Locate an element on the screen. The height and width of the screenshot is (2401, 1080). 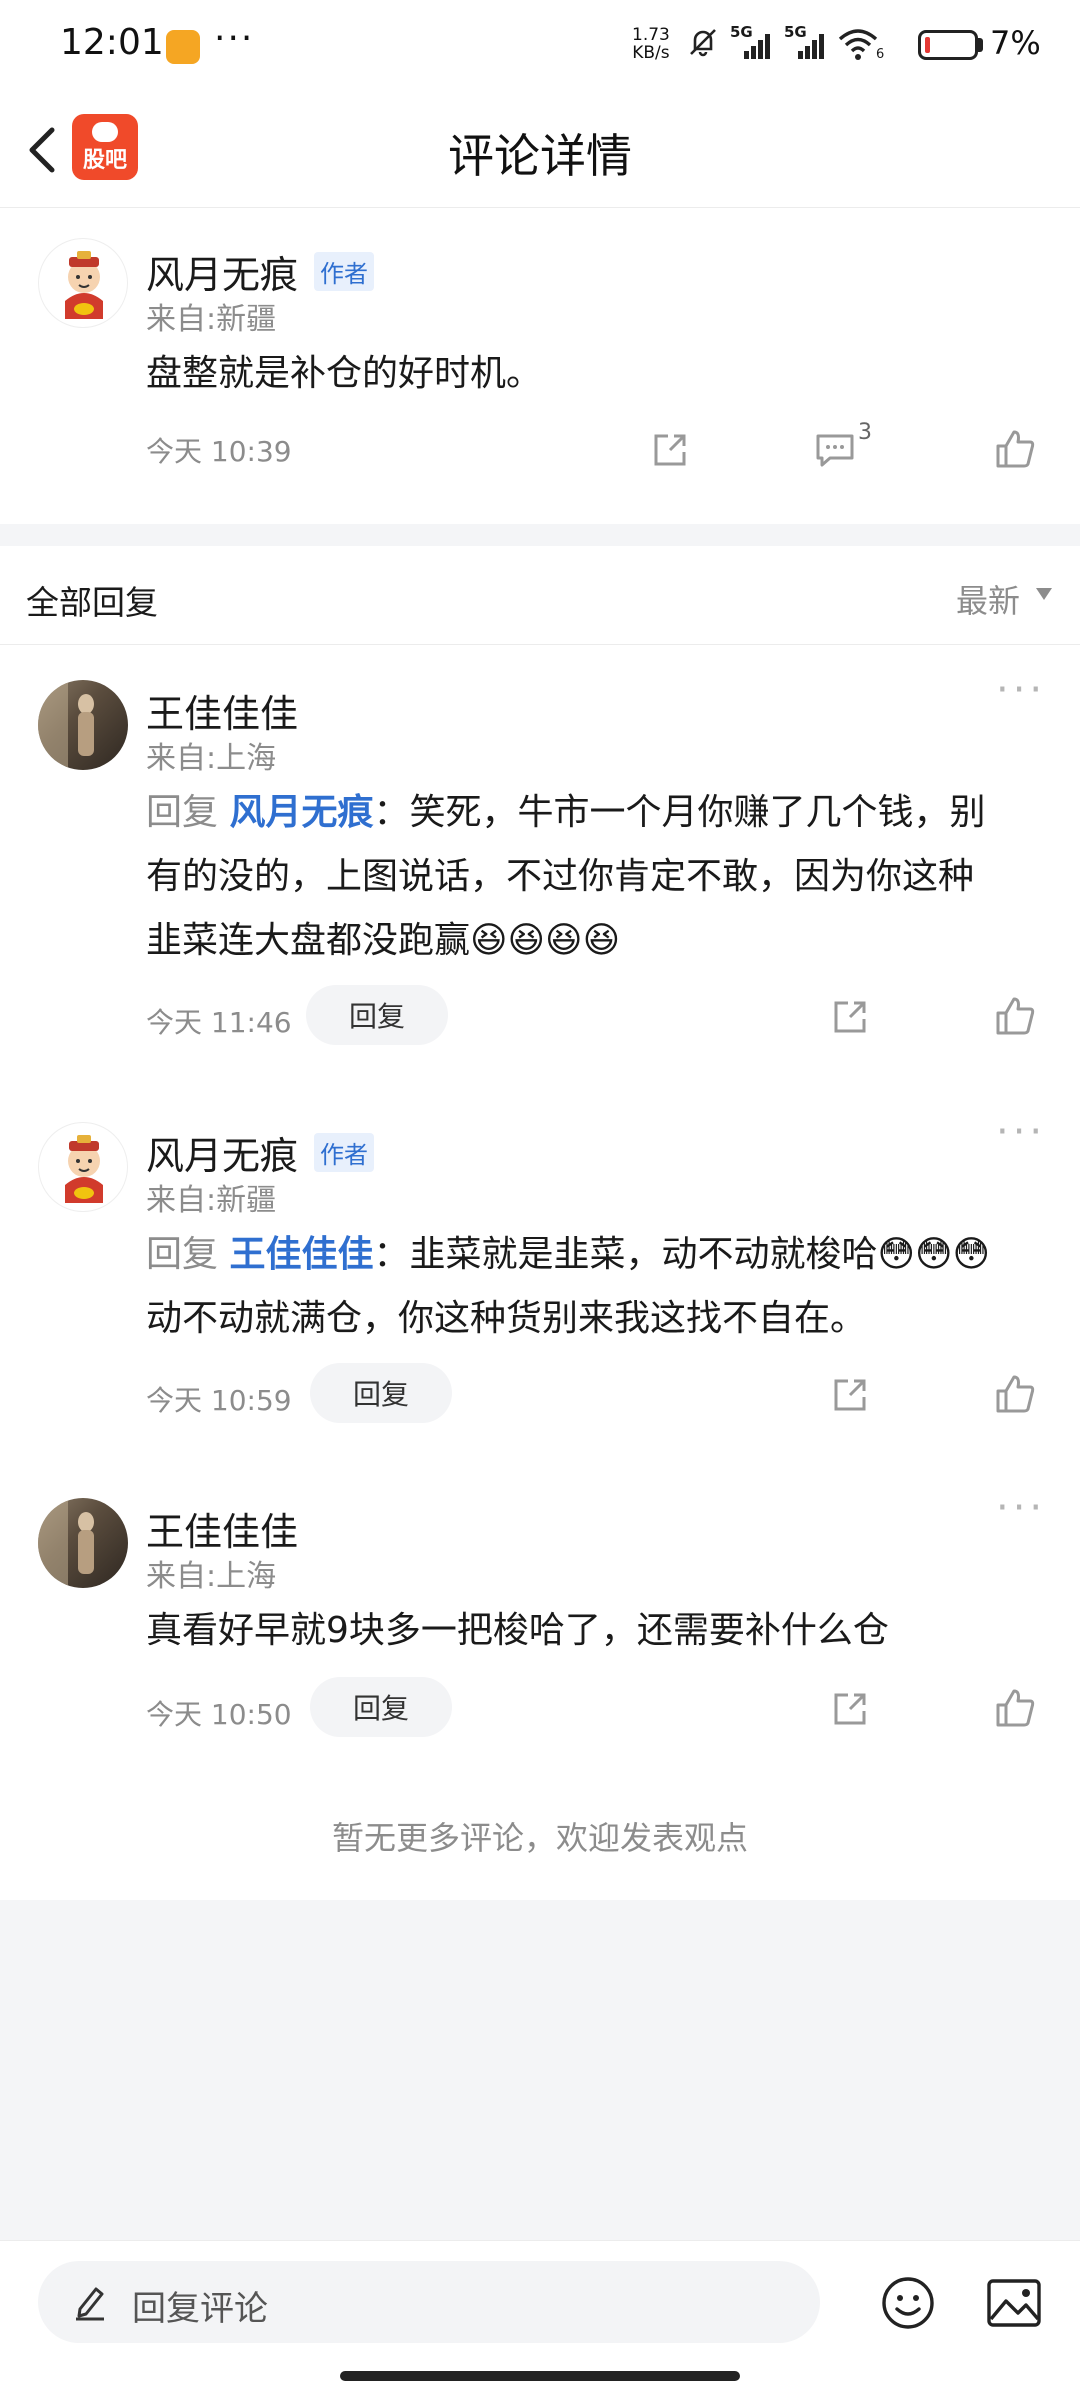
status-time: 12:01 is located at coordinates (112, 42).